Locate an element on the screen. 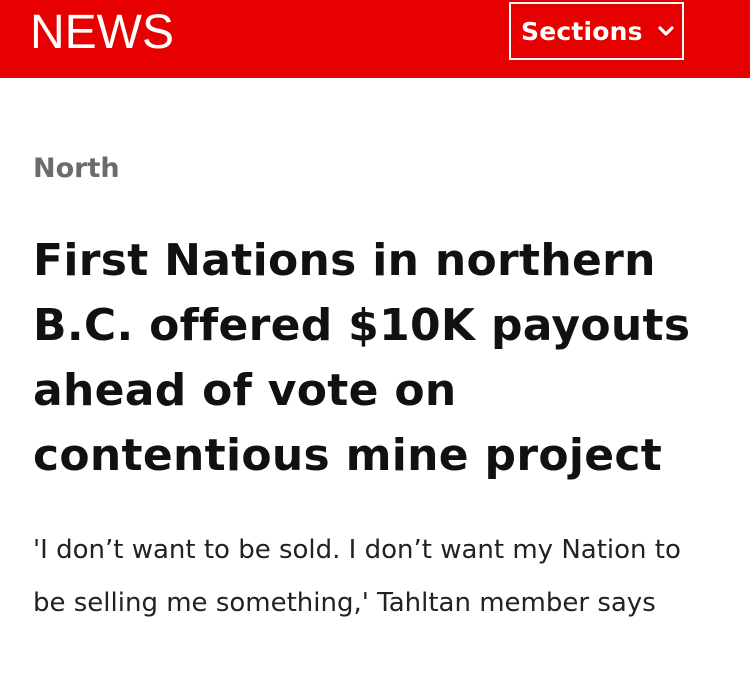  top-bar: NEWS Sections is located at coordinates (375, 39).